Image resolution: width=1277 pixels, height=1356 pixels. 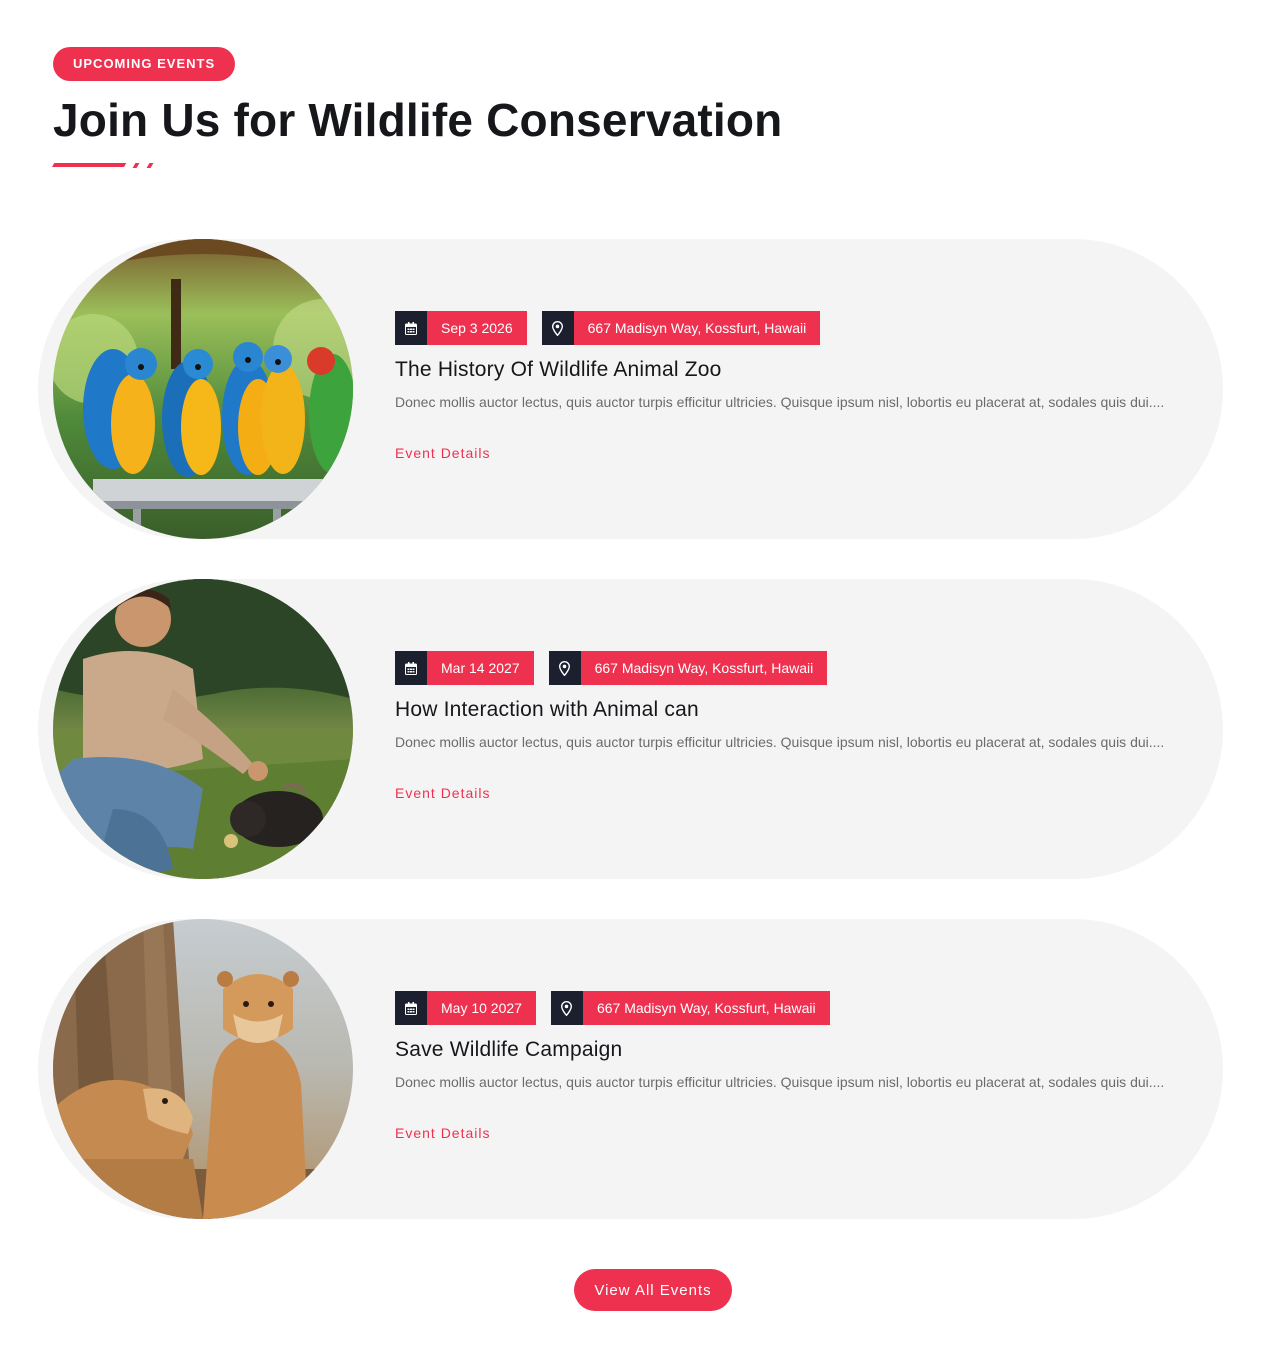 What do you see at coordinates (547, 710) in the screenshot?
I see `event-title: How Interaction with Animal can` at bounding box center [547, 710].